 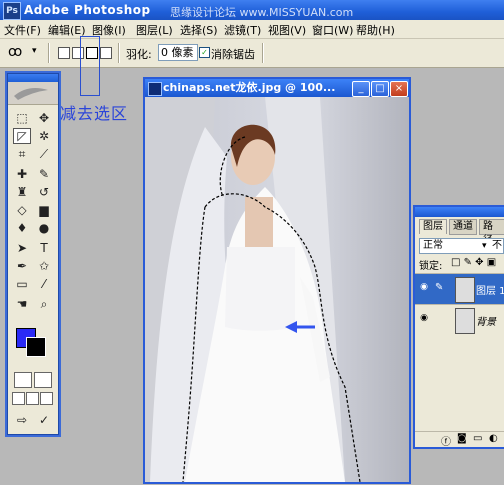 What do you see at coordinates (491, 232) in the screenshot?
I see `tab-paths: 路径` at bounding box center [491, 232].